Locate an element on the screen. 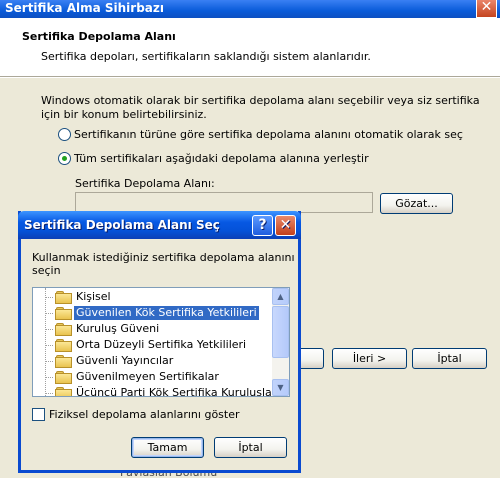 This screenshot has height=478, width=500. scroll-up-icon: ▲ is located at coordinates (280, 296).